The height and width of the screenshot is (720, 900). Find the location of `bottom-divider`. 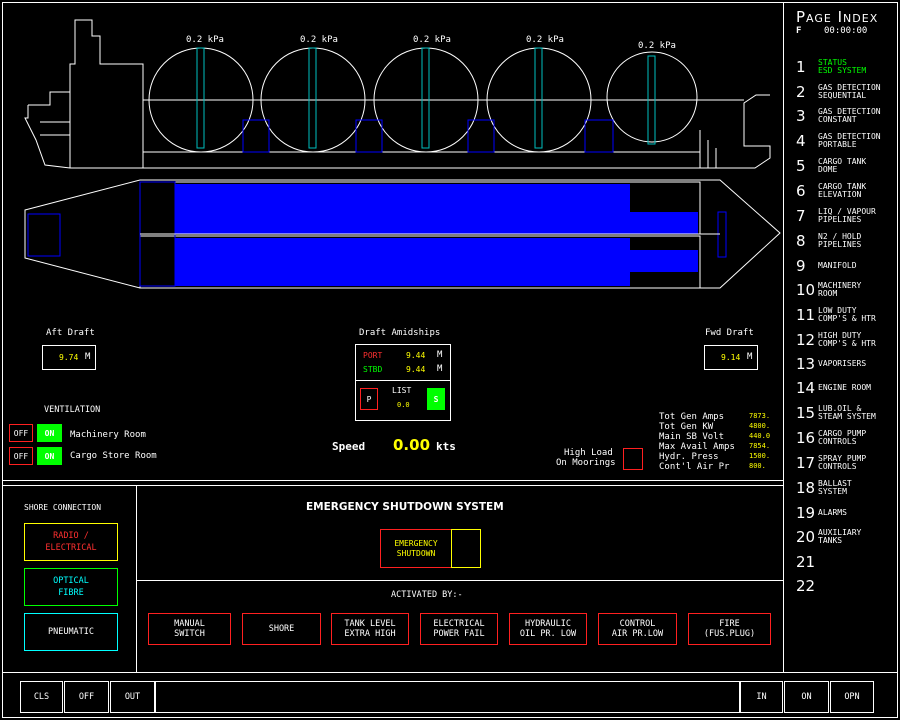

bottom-divider is located at coordinates (450, 672).